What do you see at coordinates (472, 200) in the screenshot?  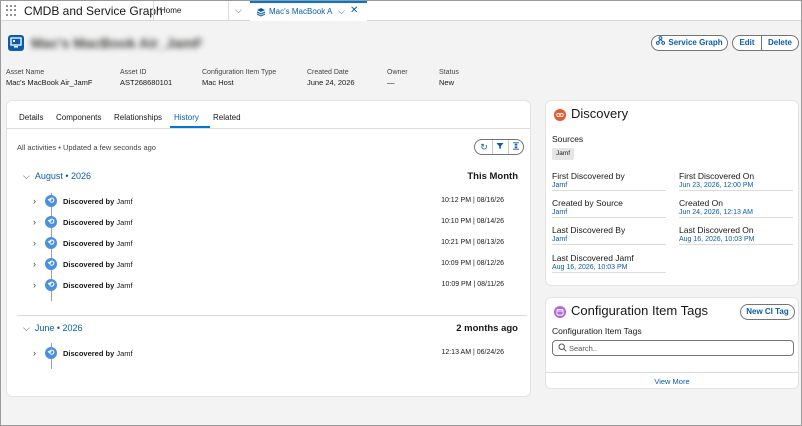 I see `event-time: 10:12 PM | 08/16/26` at bounding box center [472, 200].